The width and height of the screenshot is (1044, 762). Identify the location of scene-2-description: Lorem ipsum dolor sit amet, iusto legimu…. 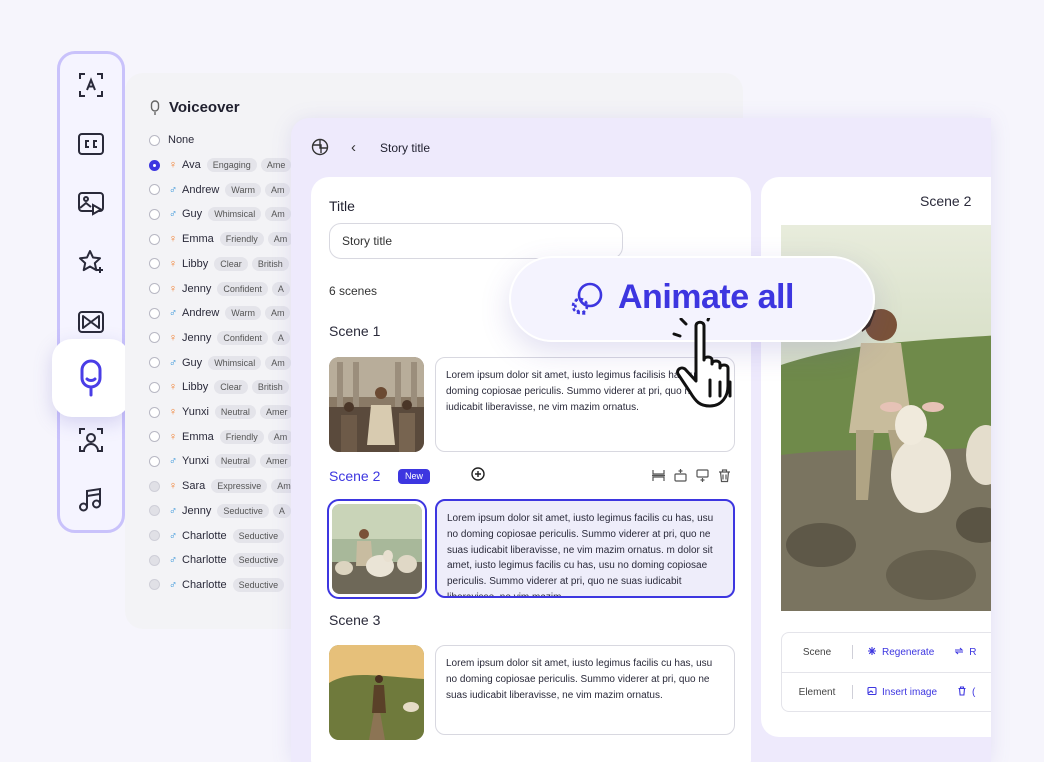
(585, 548).